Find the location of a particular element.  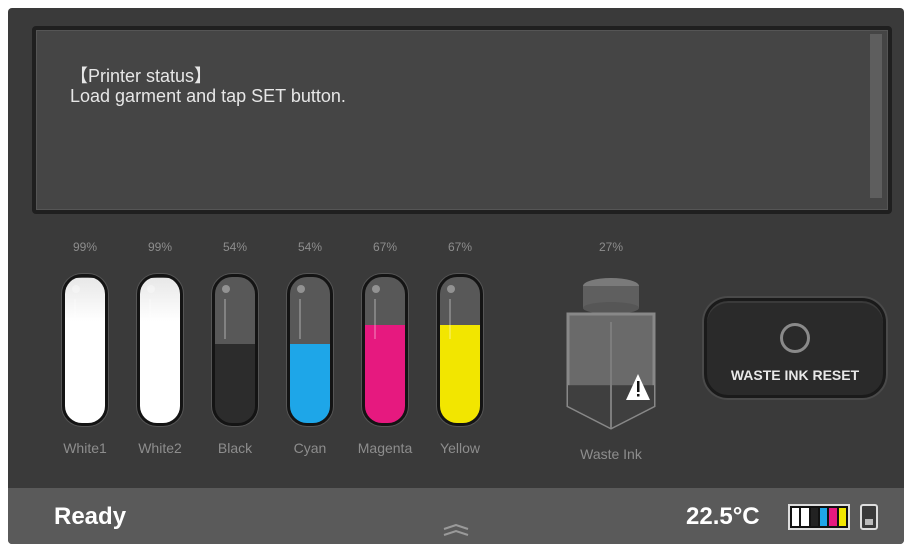

status-bar: Ready 22.5°C is located at coordinates (456, 516).